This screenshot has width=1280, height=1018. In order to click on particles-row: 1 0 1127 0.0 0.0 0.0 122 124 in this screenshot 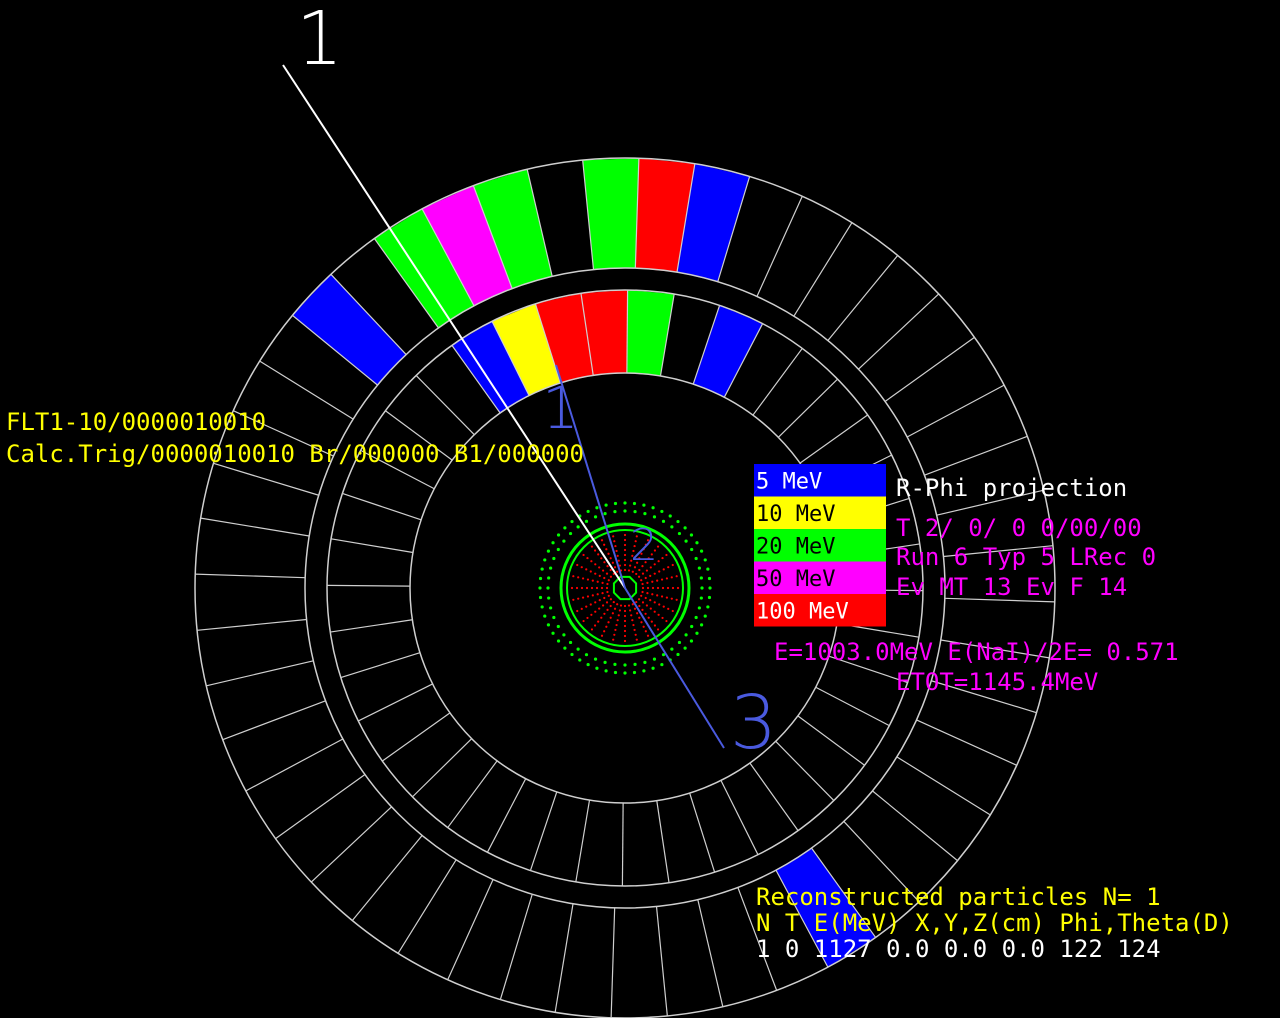, I will do `click(958, 949)`.